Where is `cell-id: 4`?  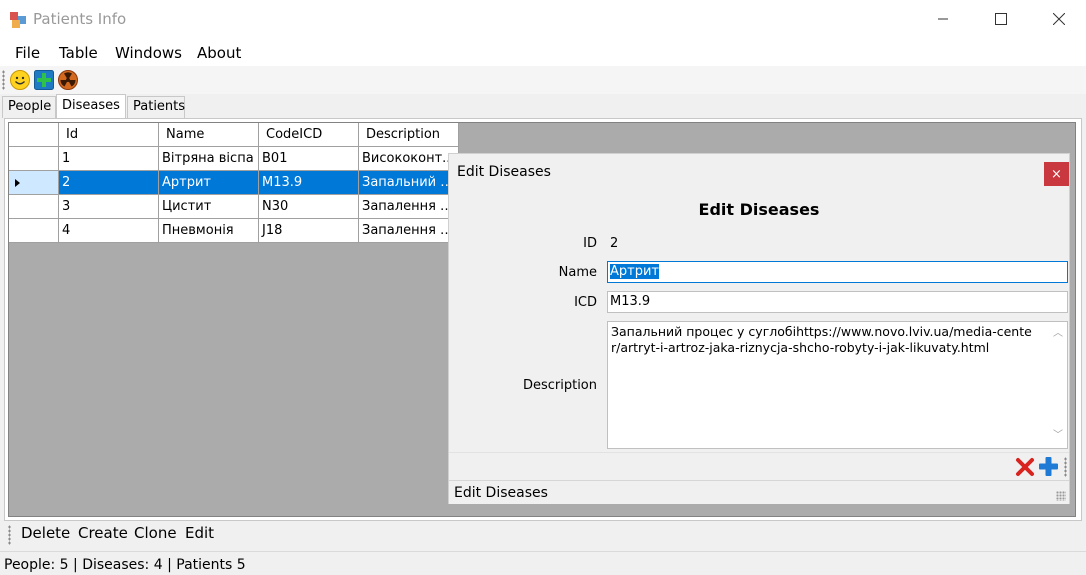 cell-id: 4 is located at coordinates (109, 231).